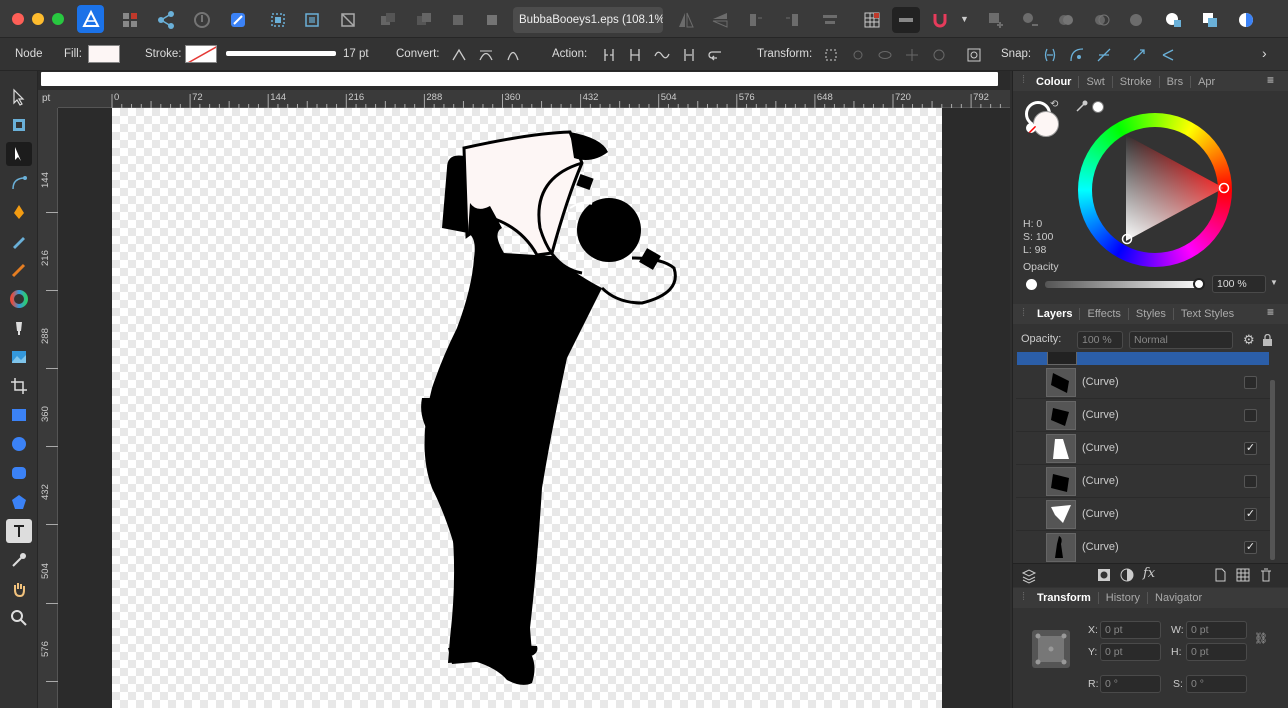 The image size is (1288, 708). I want to click on snap-to-geometry-icon, so click(1139, 55).